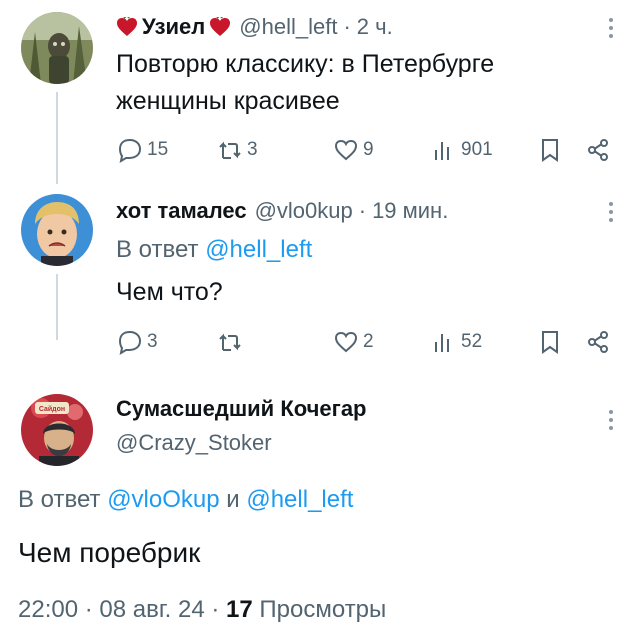  I want to click on timestamp: 19 мин., so click(410, 211).